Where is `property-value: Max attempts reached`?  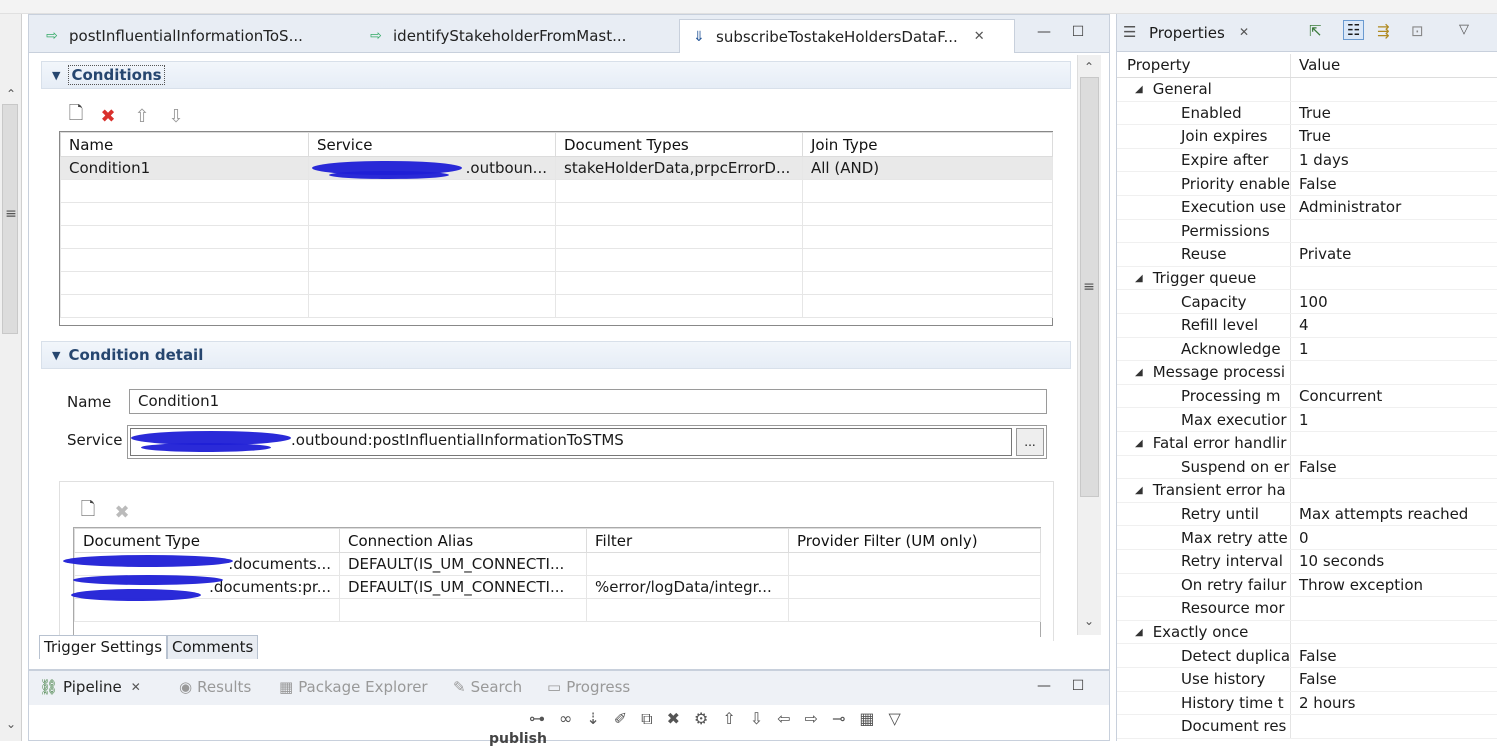
property-value: Max attempts reached is located at coordinates (1394, 514).